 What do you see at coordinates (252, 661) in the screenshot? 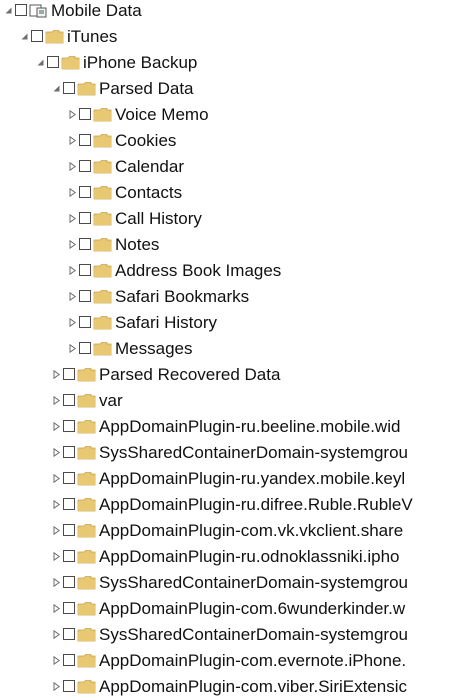
I see `tree-node-label: AppDomainPlugin-com.evernote.iPhone.` at bounding box center [252, 661].